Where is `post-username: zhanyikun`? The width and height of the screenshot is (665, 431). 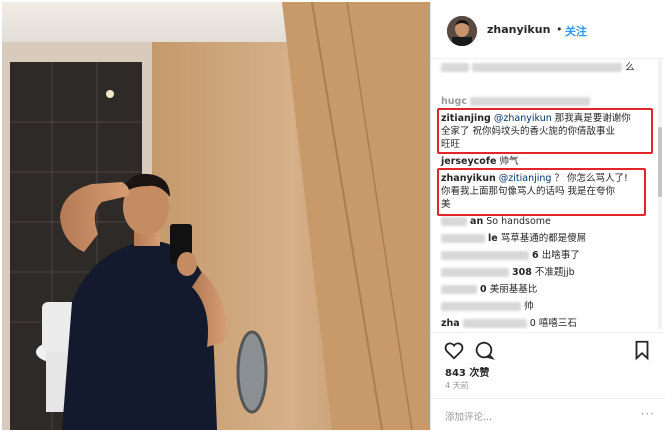 post-username: zhanyikun is located at coordinates (518, 29).